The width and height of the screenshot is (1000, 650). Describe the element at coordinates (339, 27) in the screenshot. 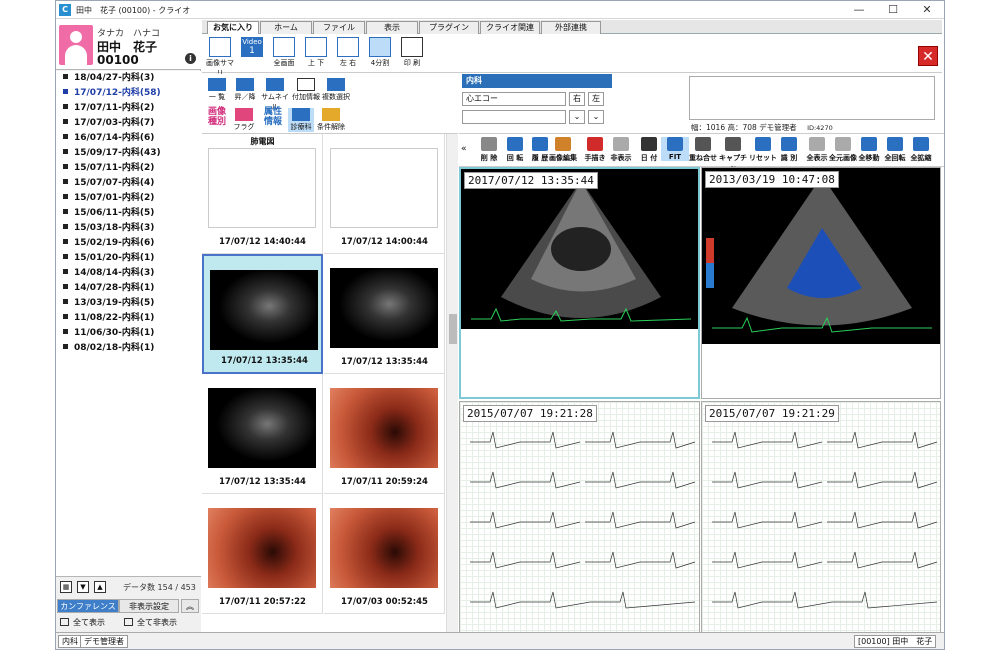

I see `ribbon-tab: ファイル` at that location.